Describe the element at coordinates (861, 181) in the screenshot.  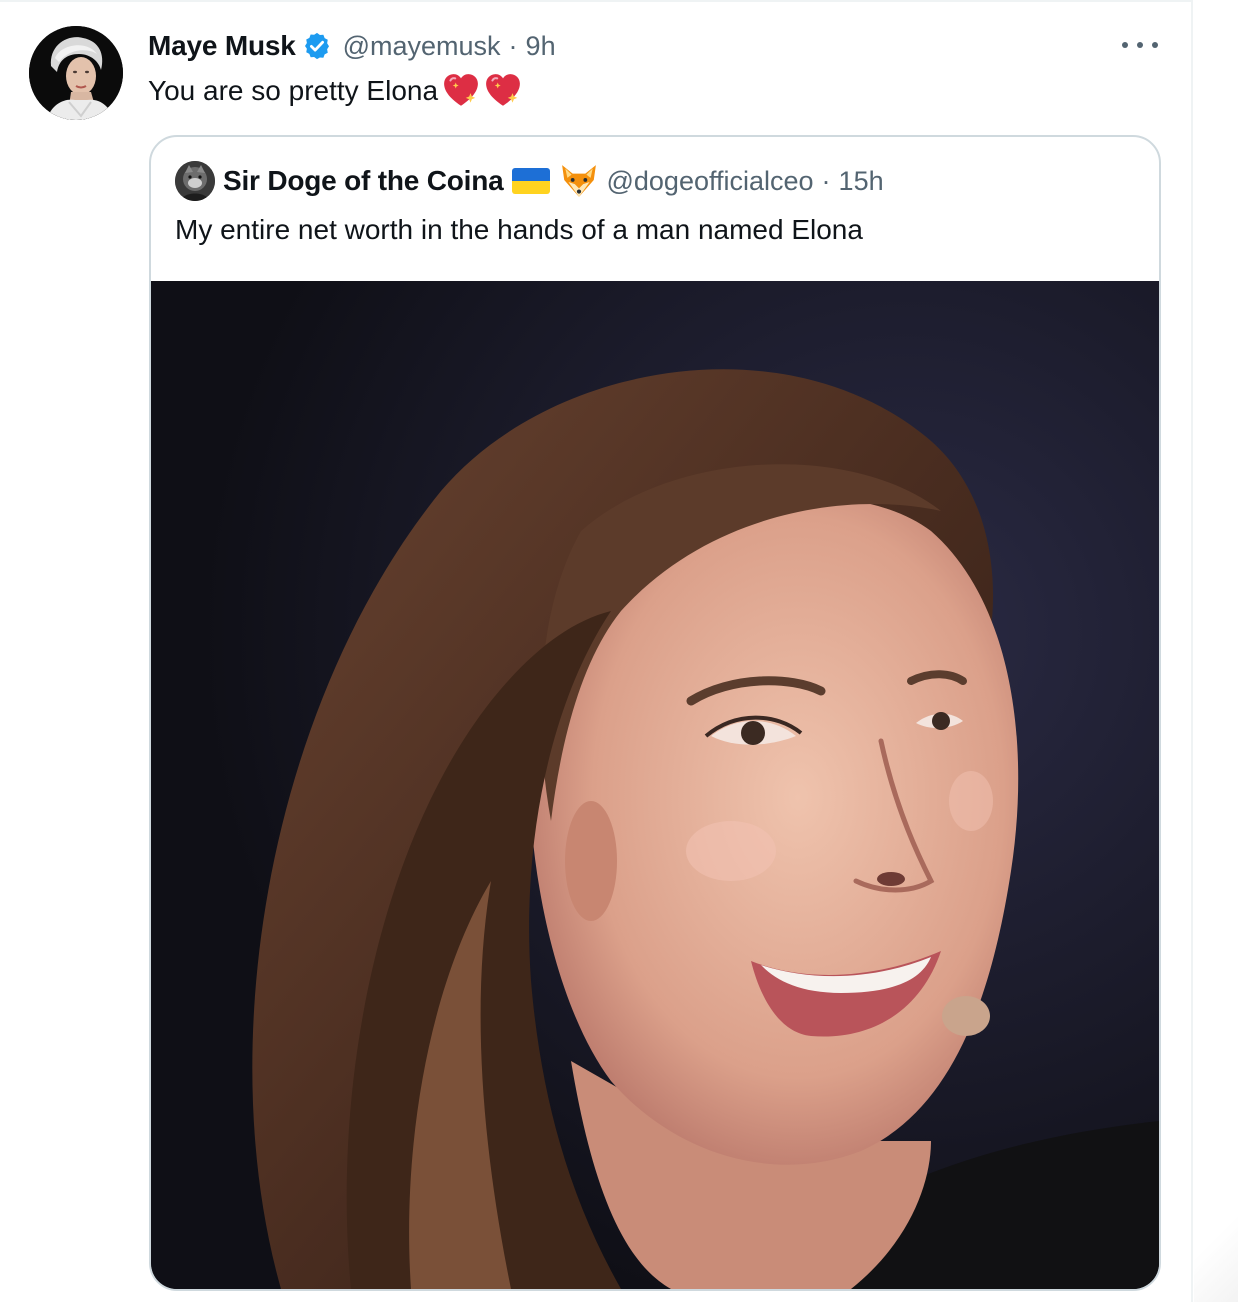
I see `quoted-tweet-timestamp: 15h` at that location.